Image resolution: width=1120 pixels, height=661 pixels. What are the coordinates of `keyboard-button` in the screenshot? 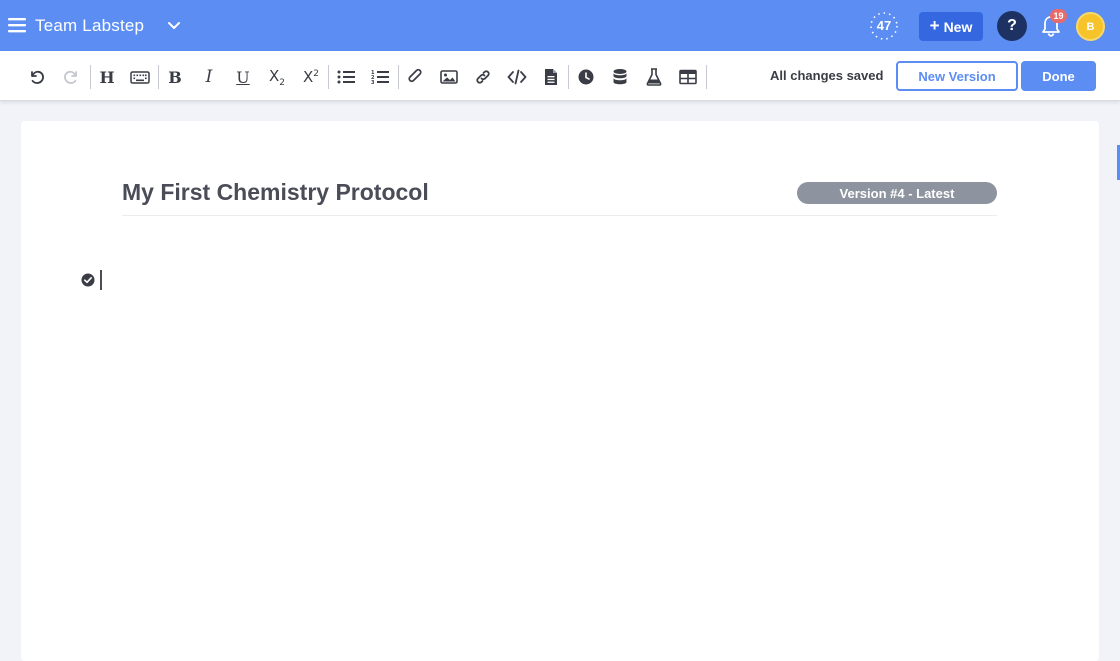 It's located at (140, 77).